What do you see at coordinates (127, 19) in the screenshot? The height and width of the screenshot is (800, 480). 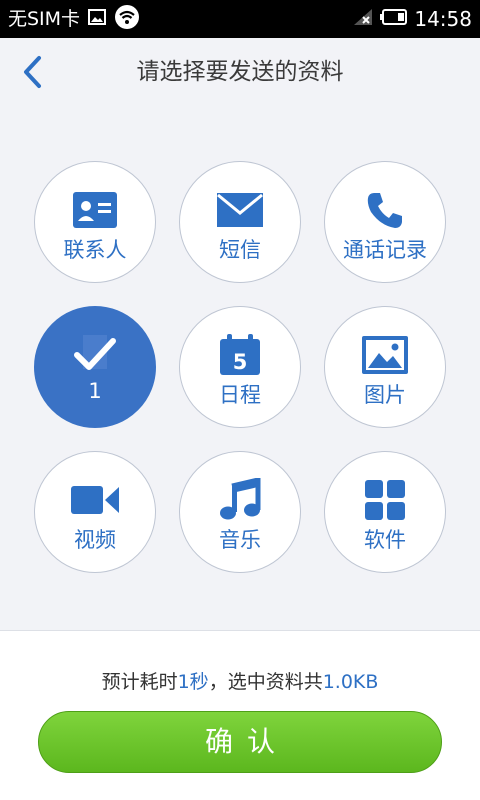 I see `wifi-icon` at bounding box center [127, 19].